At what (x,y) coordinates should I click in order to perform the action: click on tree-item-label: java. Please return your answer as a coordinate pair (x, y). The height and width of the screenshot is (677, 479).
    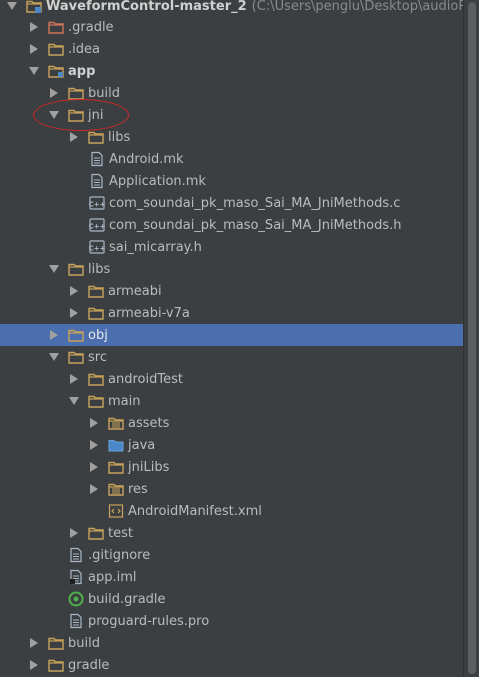
    Looking at the image, I should click on (142, 445).